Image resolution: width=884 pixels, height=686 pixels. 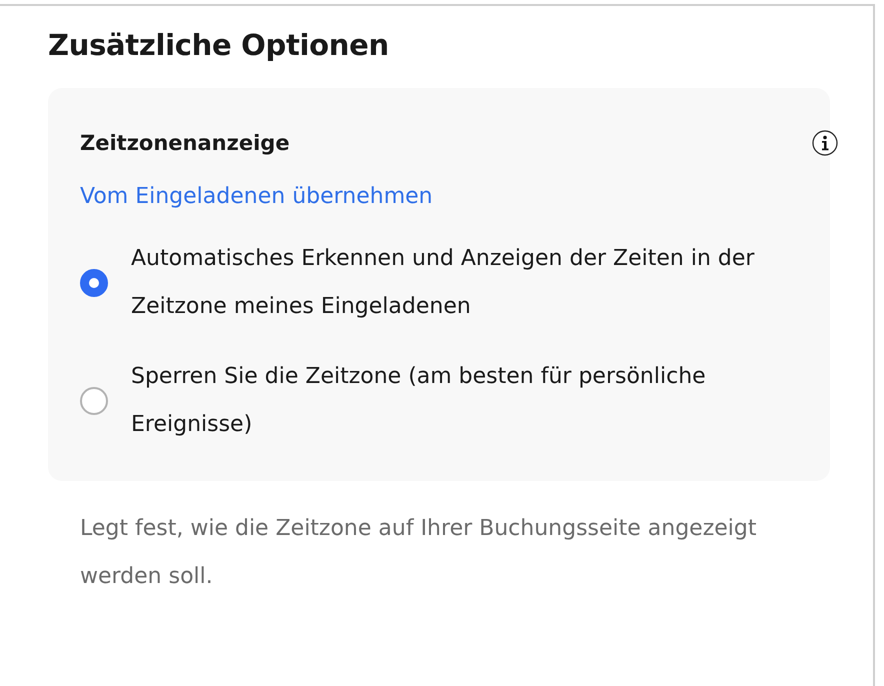 What do you see at coordinates (256, 196) in the screenshot?
I see `link: Vom Eingeladenen übernehmen` at bounding box center [256, 196].